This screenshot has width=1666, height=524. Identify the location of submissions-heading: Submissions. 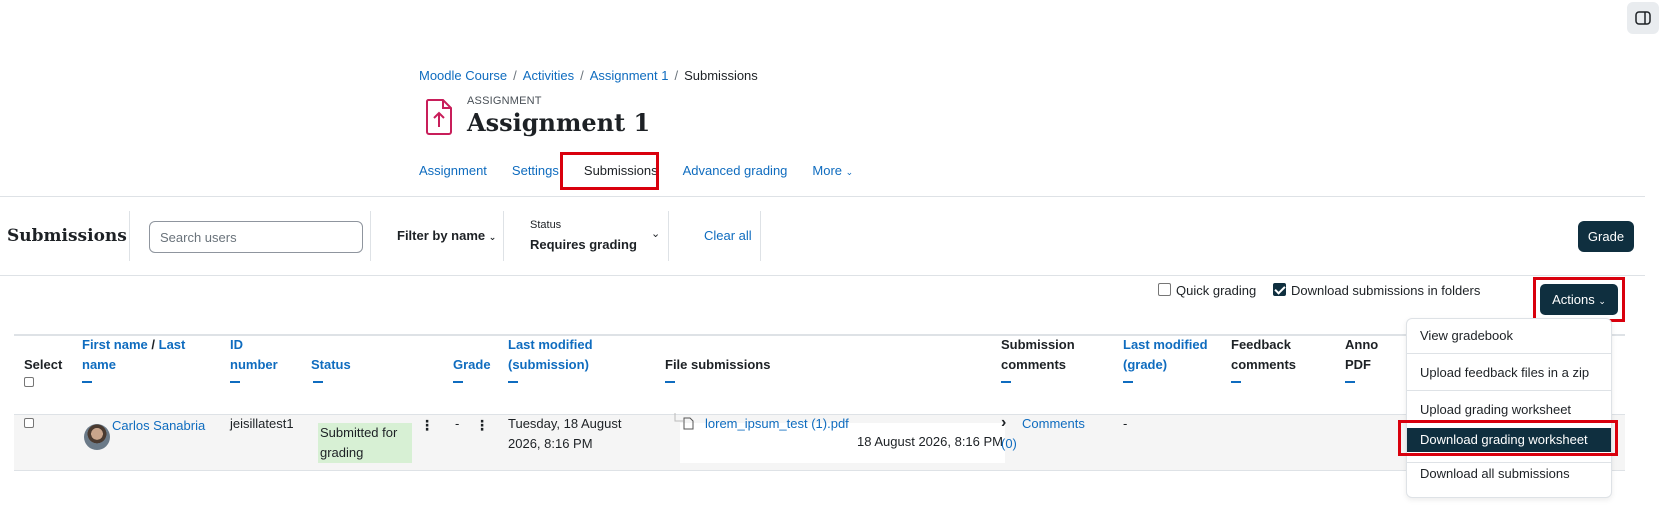
(67, 236).